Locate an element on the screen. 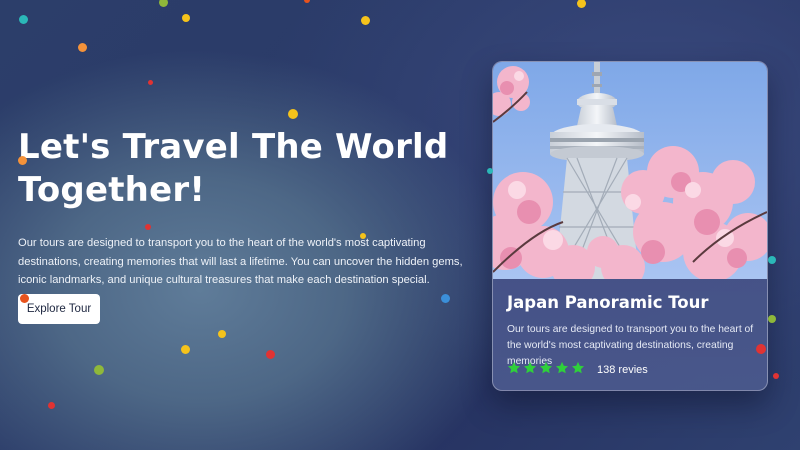  tour-rating: 138 revies is located at coordinates (577, 369).